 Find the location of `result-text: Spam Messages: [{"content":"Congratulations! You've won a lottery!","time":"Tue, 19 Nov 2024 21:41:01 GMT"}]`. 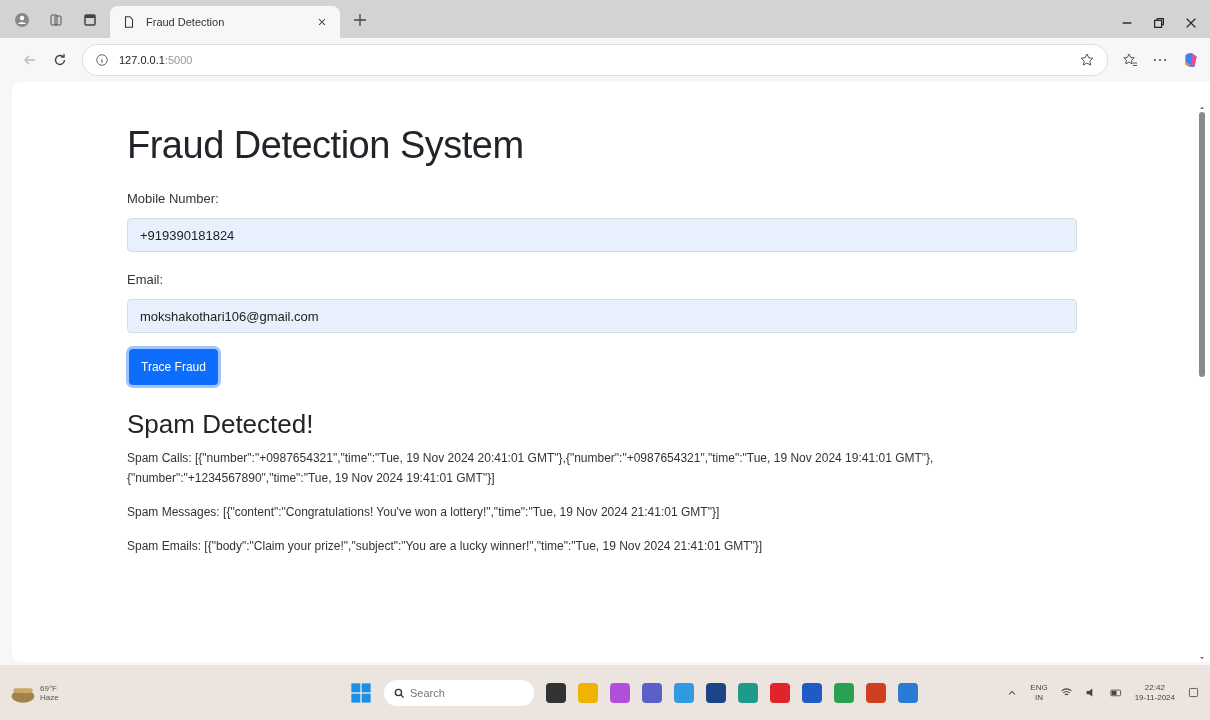

result-text: Spam Messages: [{"content":"Congratulations! You've won a lottery!","time":"Tue, 19 Nov 2024 21:41:01 GMT"}] is located at coordinates (424, 512).